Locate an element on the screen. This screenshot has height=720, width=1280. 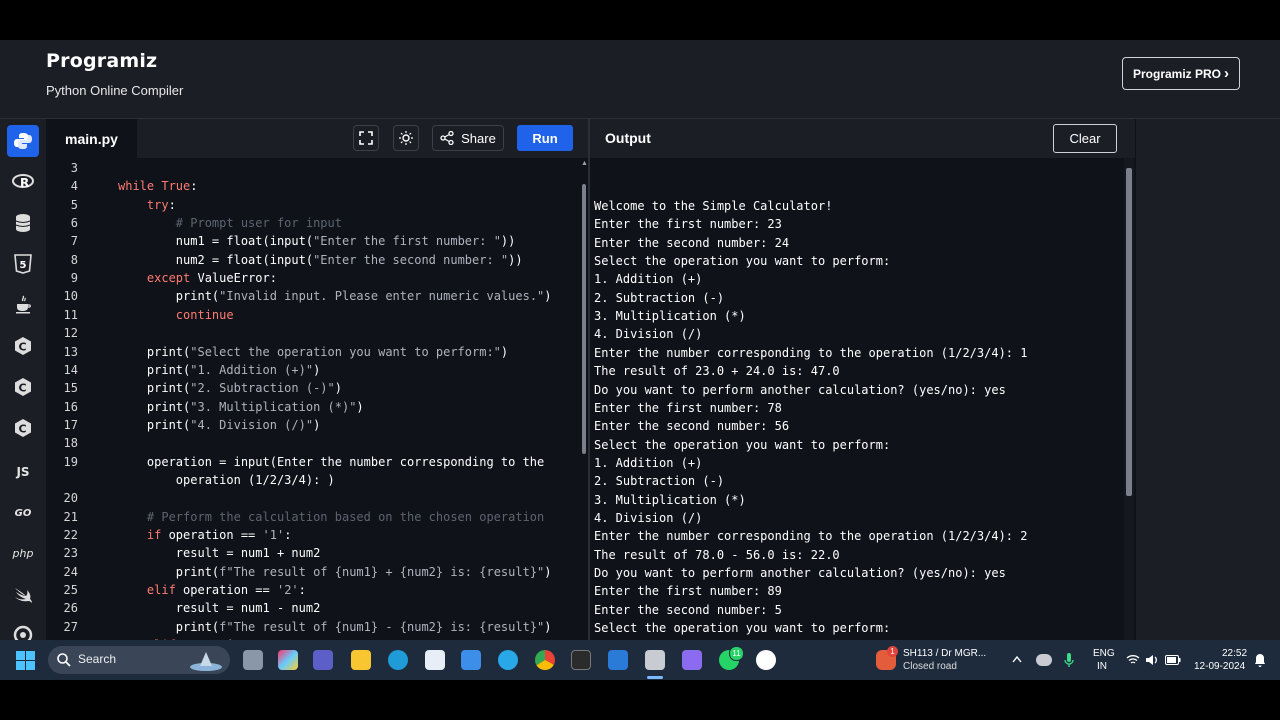
line-code: print("3. Multiplication (*)") is located at coordinates (241, 406).